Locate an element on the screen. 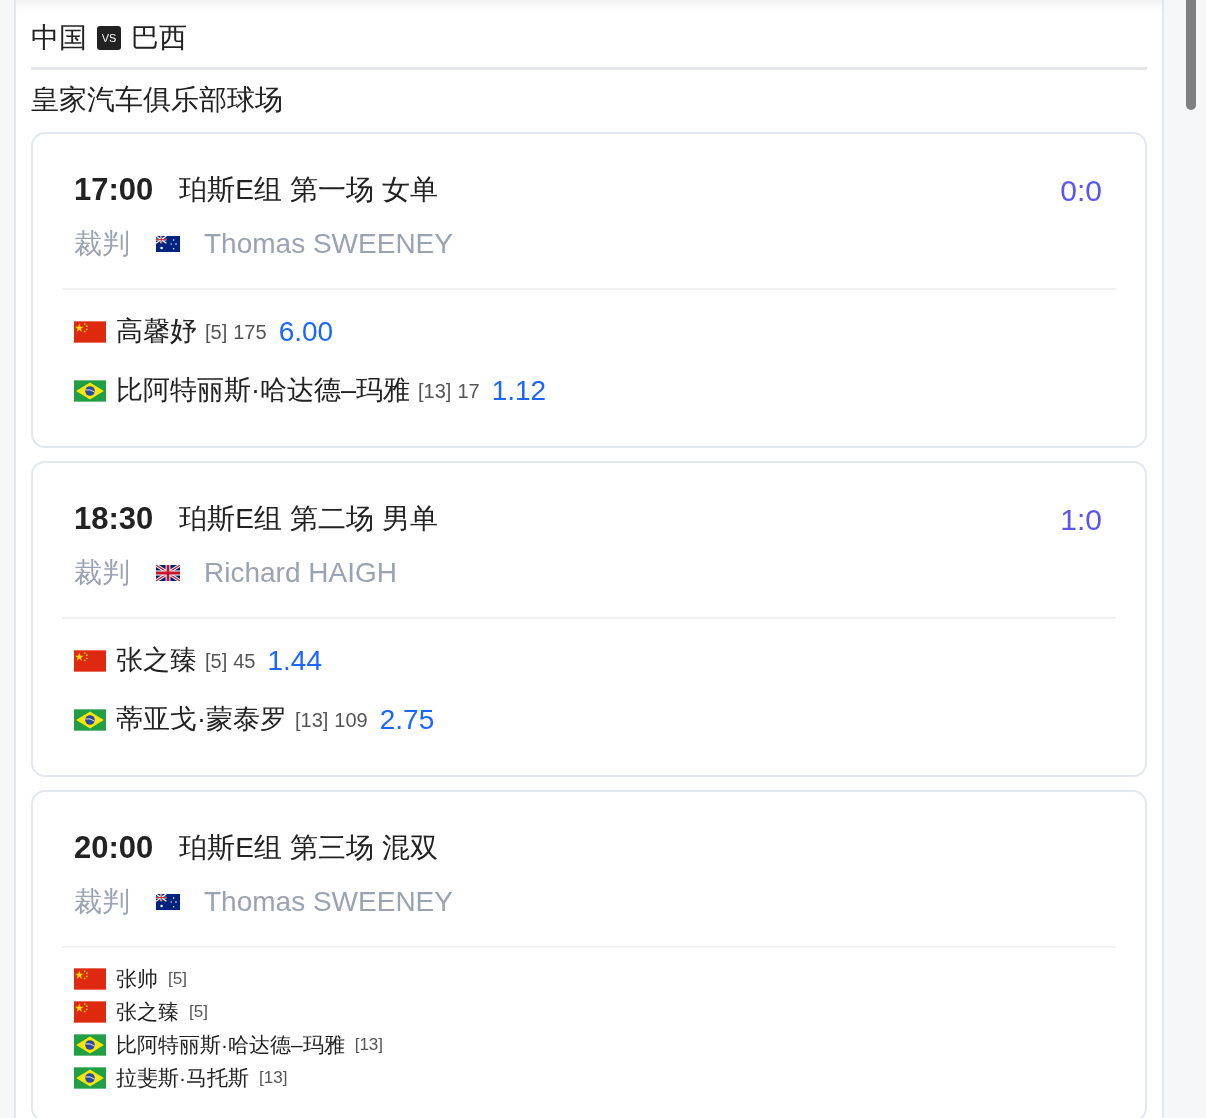 The height and width of the screenshot is (1118, 1206). ranking: 175 is located at coordinates (250, 332).